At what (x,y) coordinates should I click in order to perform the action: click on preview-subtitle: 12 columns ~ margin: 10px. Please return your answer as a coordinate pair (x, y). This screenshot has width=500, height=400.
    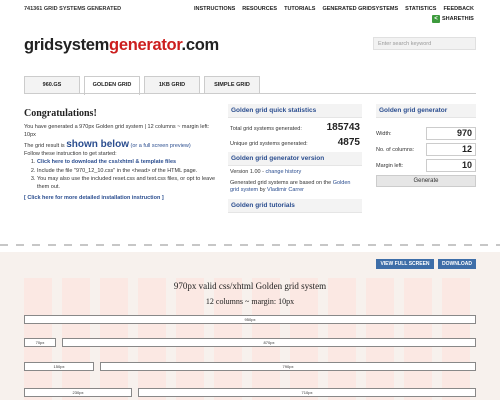
    Looking at the image, I should click on (250, 301).